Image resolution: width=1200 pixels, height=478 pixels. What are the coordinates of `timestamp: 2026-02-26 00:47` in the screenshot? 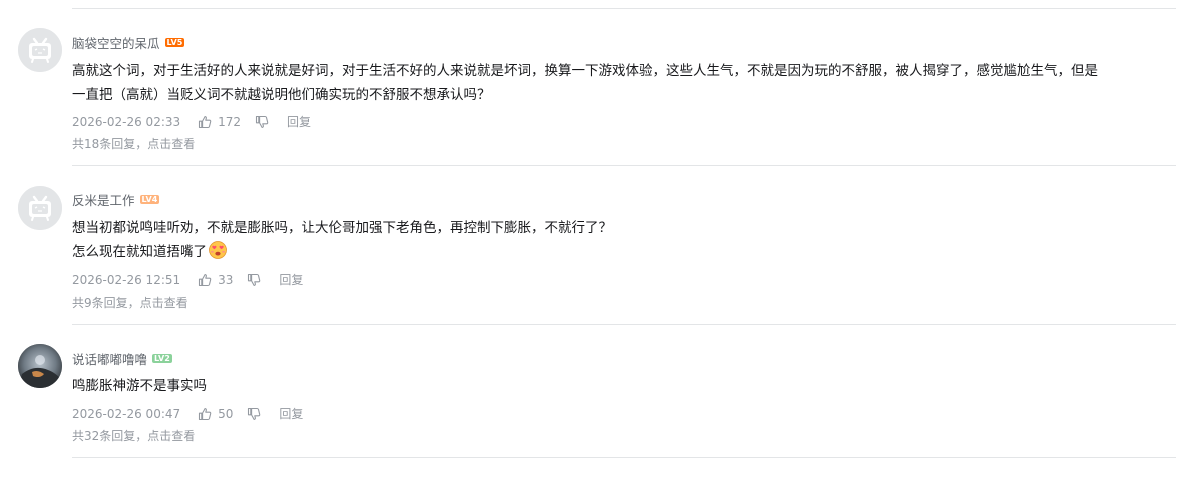 It's located at (126, 413).